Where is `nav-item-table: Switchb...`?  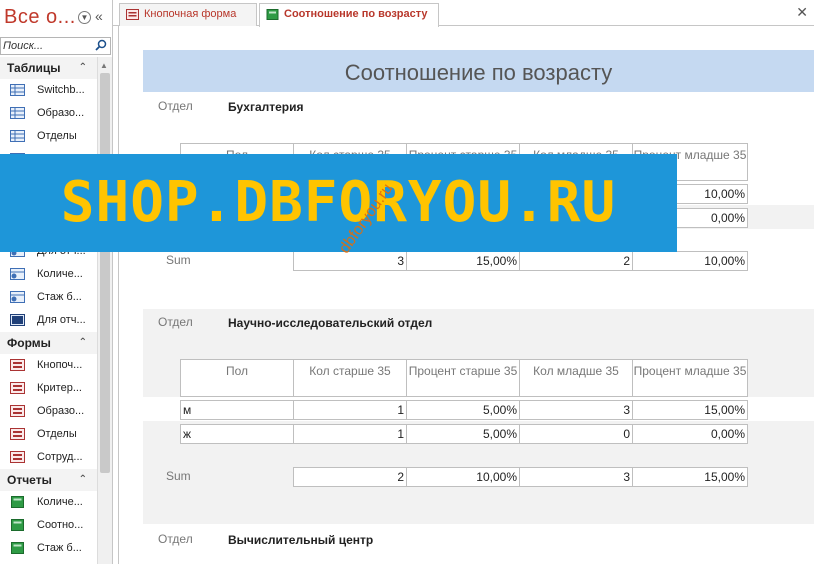
nav-item-table: Switchb... is located at coordinates (48, 90).